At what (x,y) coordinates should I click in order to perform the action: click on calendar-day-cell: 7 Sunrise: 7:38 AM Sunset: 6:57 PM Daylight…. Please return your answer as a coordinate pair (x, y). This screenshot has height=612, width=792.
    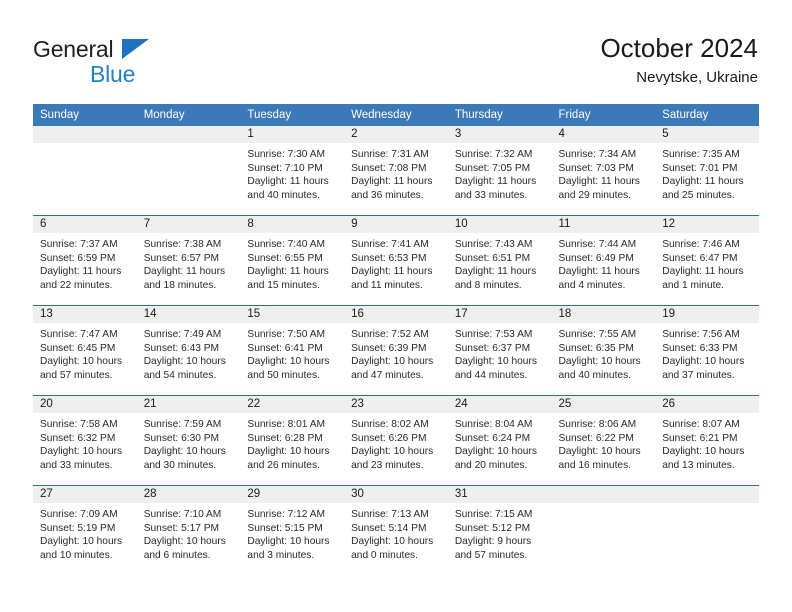
    Looking at the image, I should click on (188, 260).